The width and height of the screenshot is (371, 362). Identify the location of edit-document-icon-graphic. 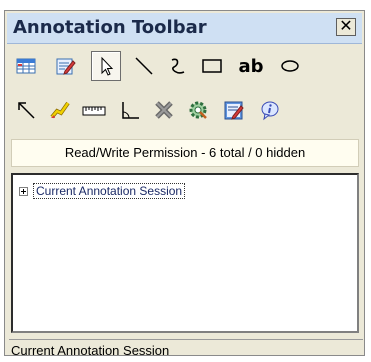
(66, 66).